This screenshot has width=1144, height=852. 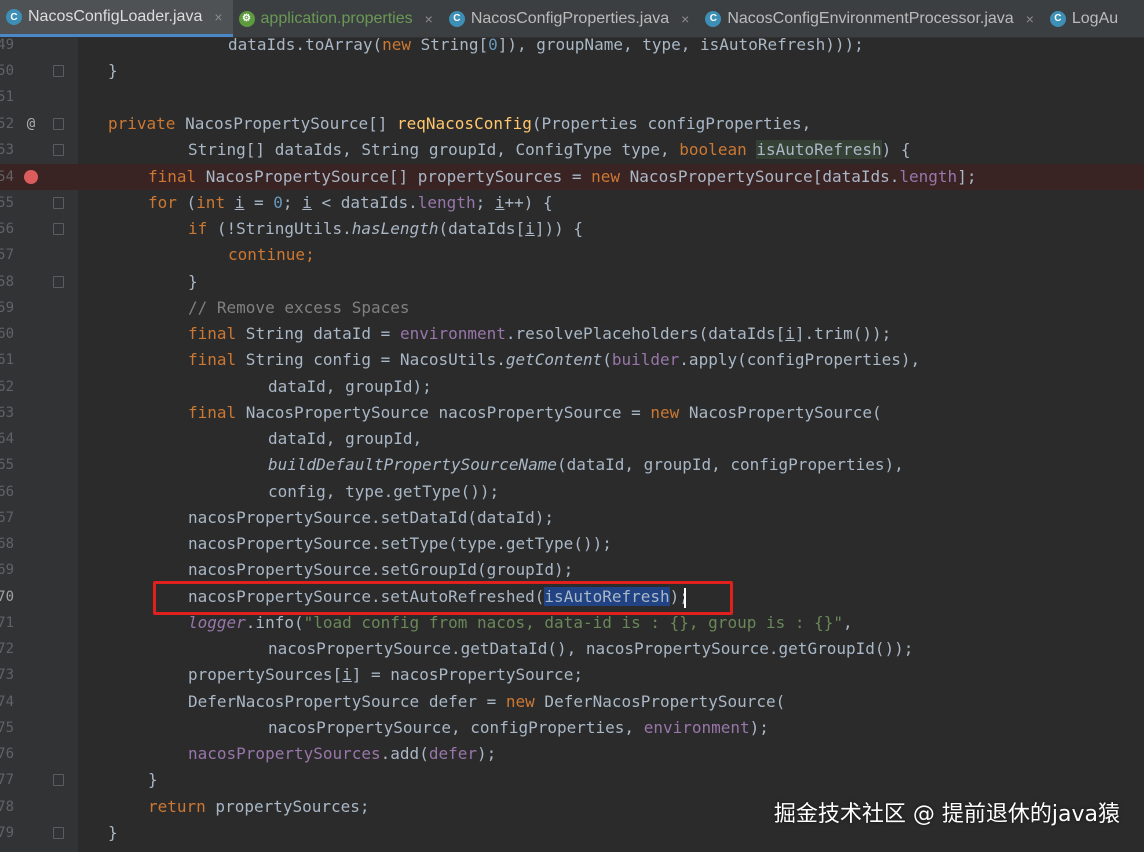 What do you see at coordinates (345, 438) in the screenshot?
I see `code-text: dataId, groupId,` at bounding box center [345, 438].